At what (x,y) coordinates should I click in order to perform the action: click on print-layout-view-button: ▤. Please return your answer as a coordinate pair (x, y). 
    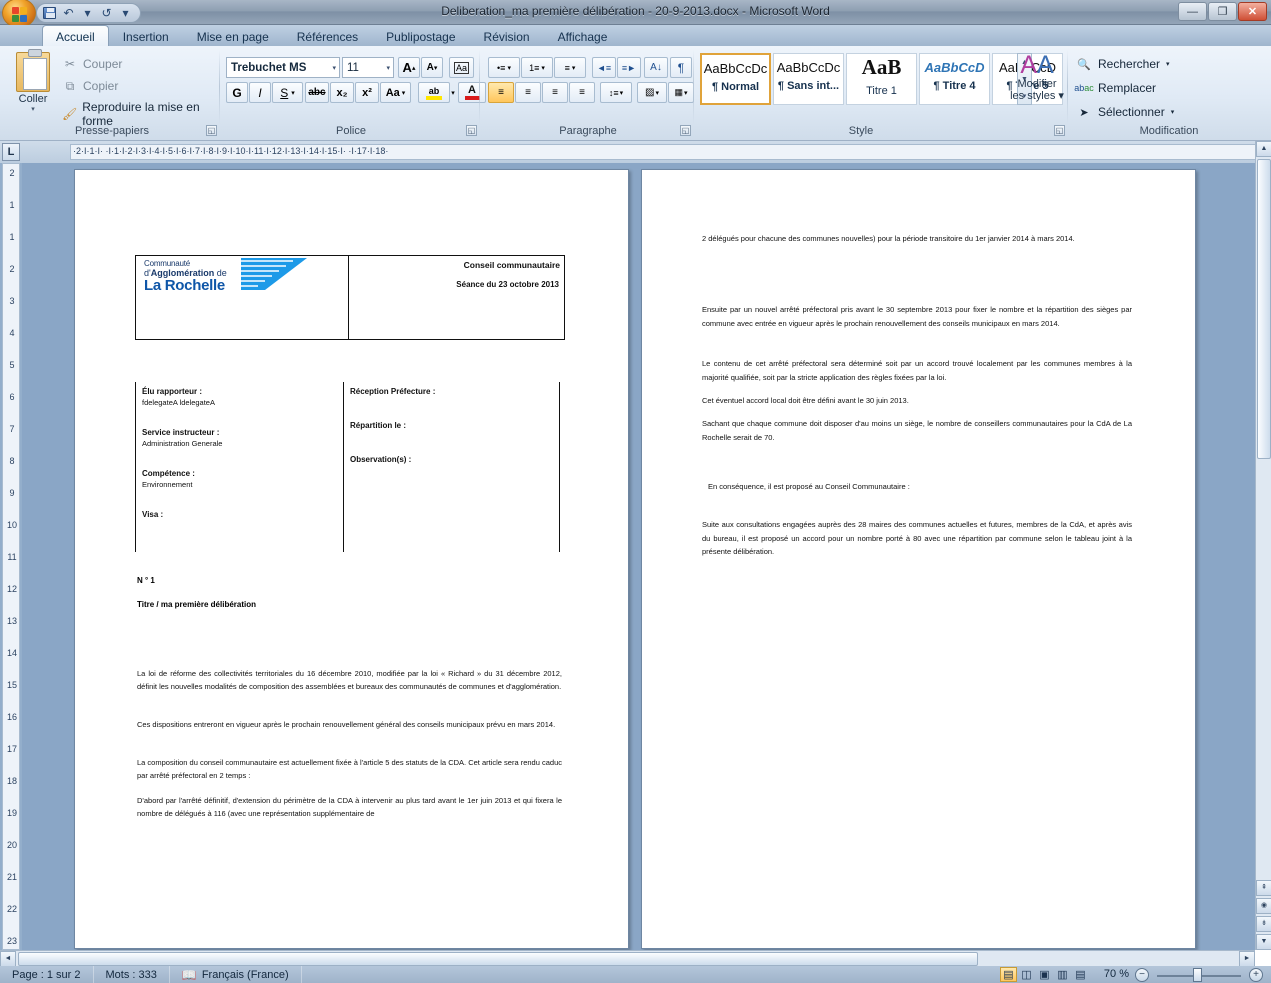
    Looking at the image, I should click on (1008, 974).